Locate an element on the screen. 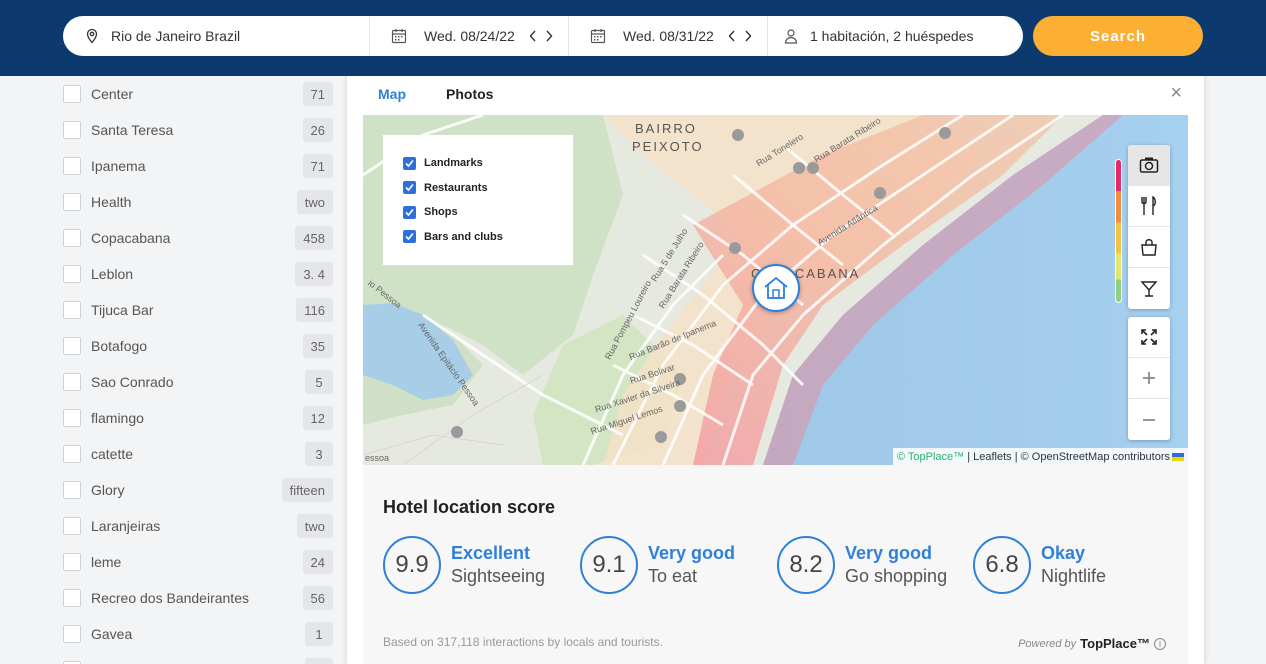 This screenshot has width=1266, height=664. score-value: 9.1 is located at coordinates (609, 564).